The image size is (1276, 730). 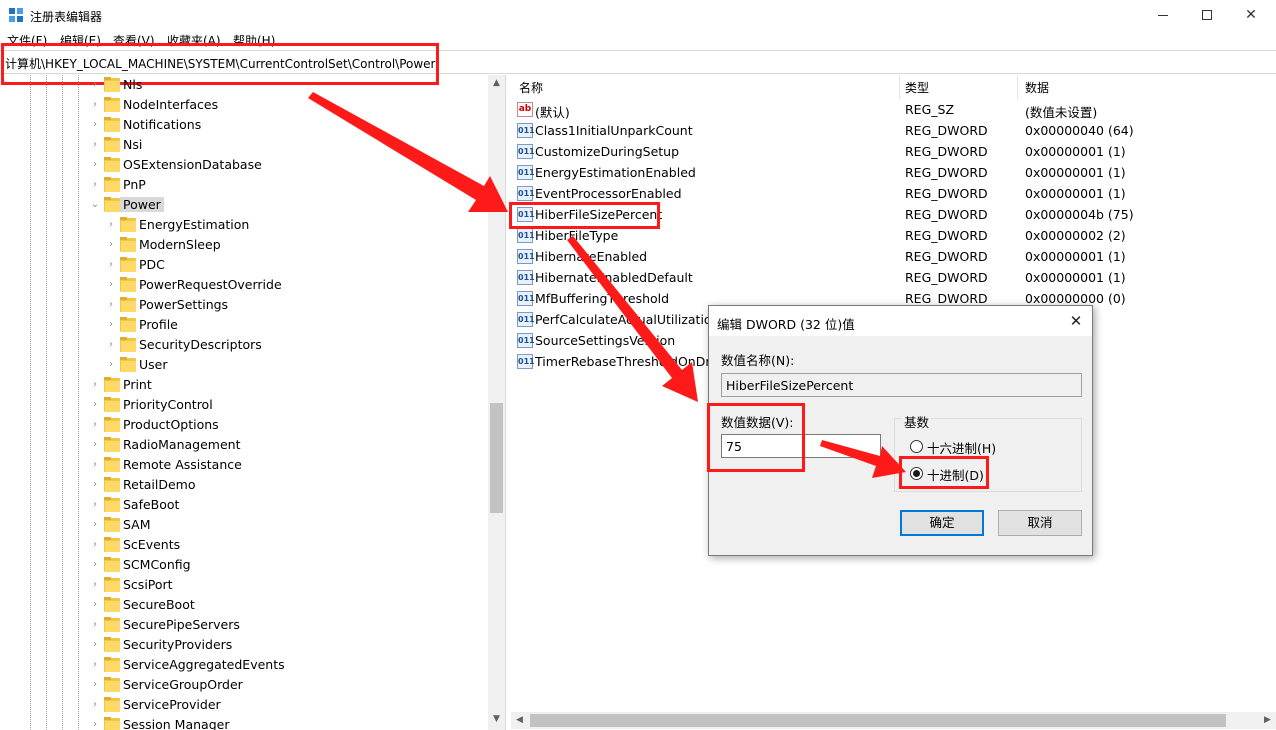 What do you see at coordinates (183, 304) in the screenshot?
I see `tree-item-label: PowerSettings` at bounding box center [183, 304].